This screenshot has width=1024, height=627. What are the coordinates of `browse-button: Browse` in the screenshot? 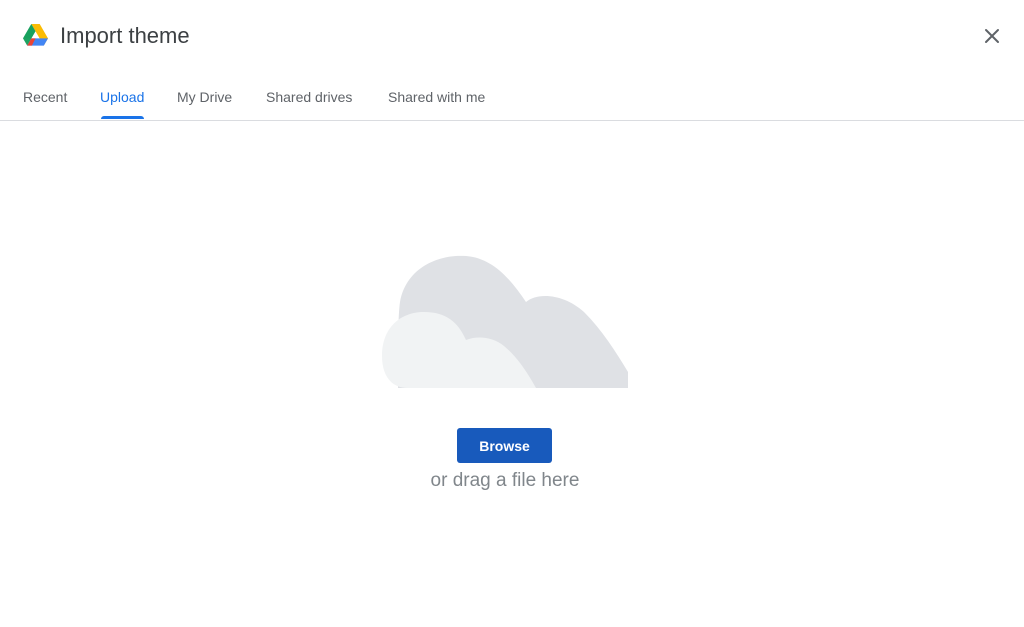 It's located at (504, 445).